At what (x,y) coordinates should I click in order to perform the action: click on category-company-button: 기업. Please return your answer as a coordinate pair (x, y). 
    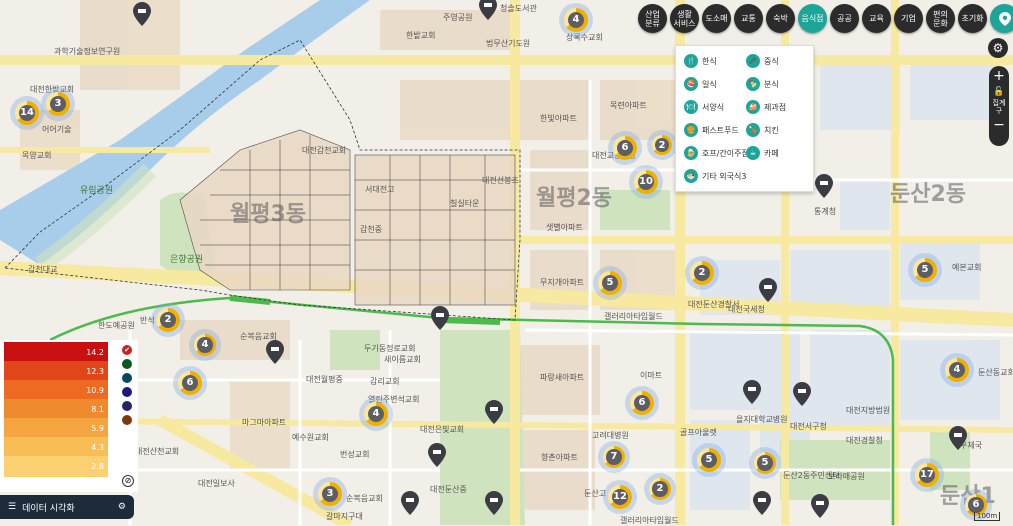
    Looking at the image, I should click on (908, 18).